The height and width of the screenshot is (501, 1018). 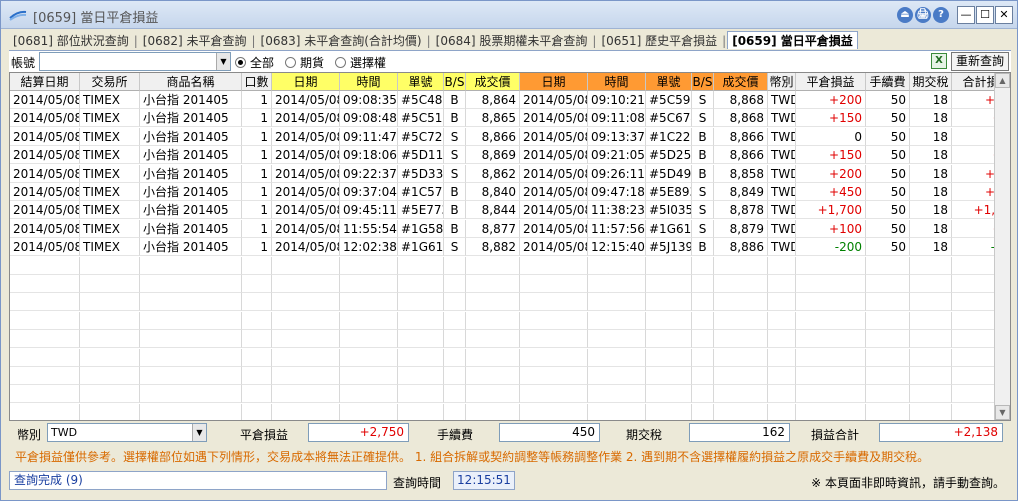 I want to click on print-icon: 🖨, so click(x=923, y=15).